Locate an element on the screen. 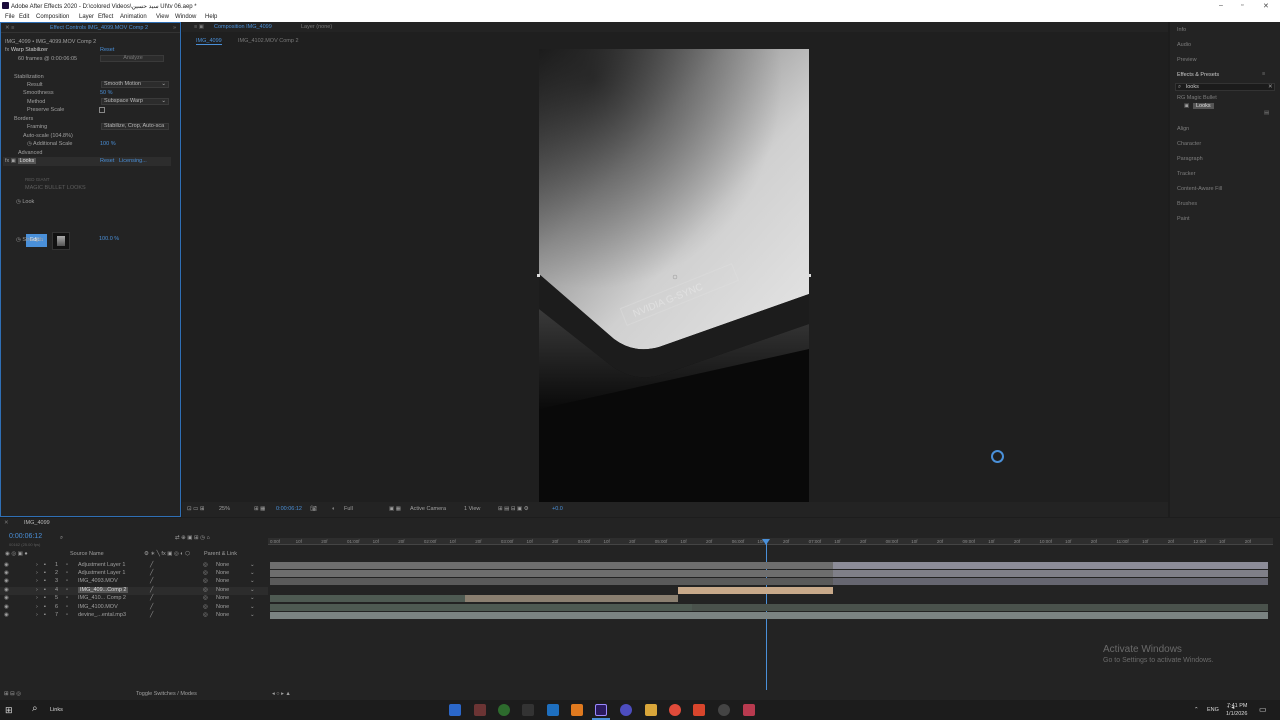  clear-search-icon: ✕ is located at coordinates (1270, 87).